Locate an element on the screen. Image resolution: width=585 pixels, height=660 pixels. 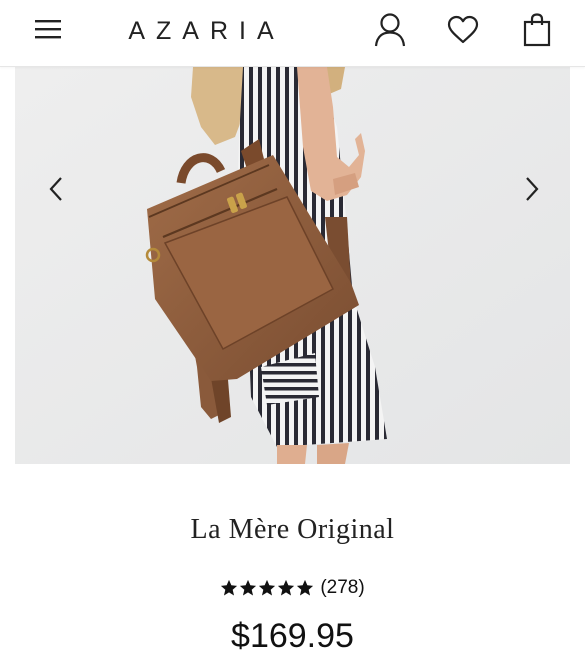
previous-image-button is located at coordinates (56, 189).